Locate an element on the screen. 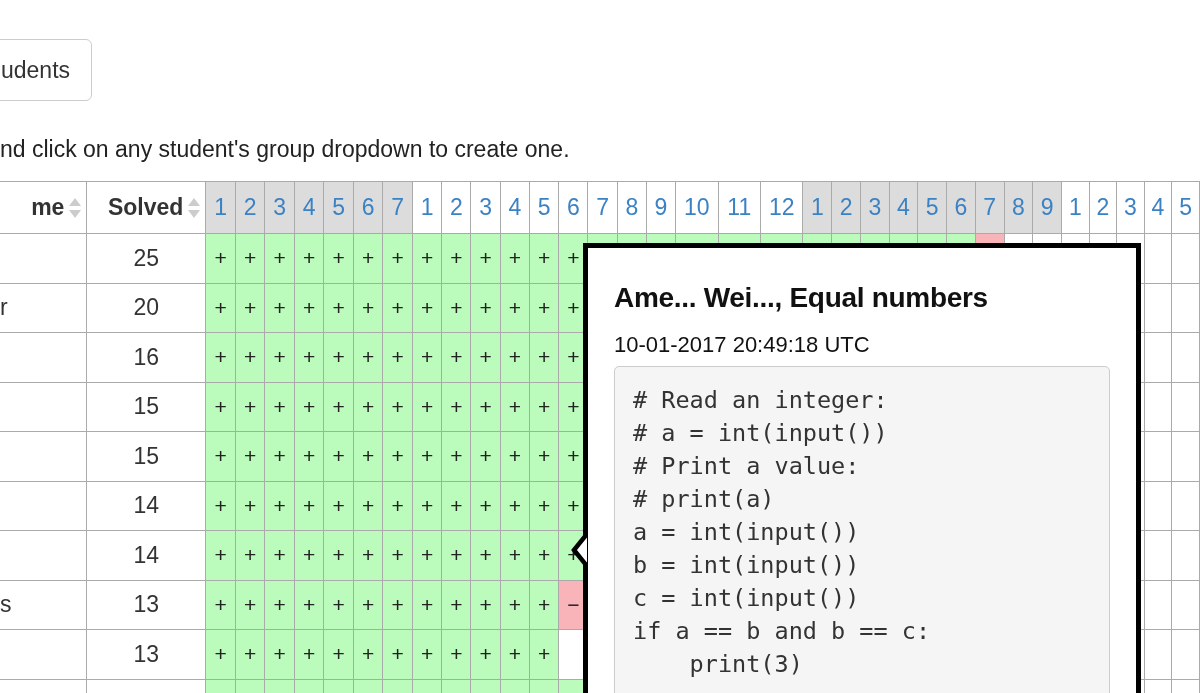 This screenshot has height=693, width=1200. student-name: r is located at coordinates (4, 307).